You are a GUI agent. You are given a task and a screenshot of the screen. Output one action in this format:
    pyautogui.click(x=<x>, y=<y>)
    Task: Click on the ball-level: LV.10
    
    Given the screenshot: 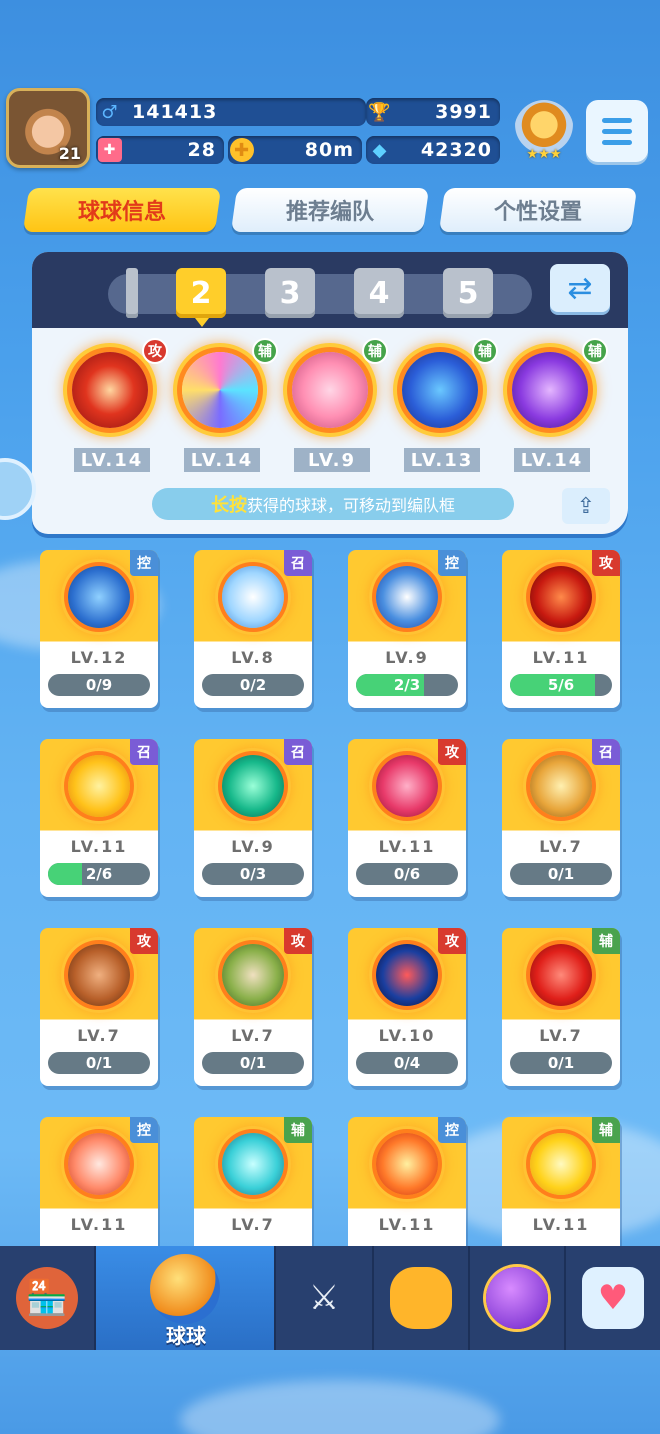 What is the action you would take?
    pyautogui.click(x=407, y=1035)
    